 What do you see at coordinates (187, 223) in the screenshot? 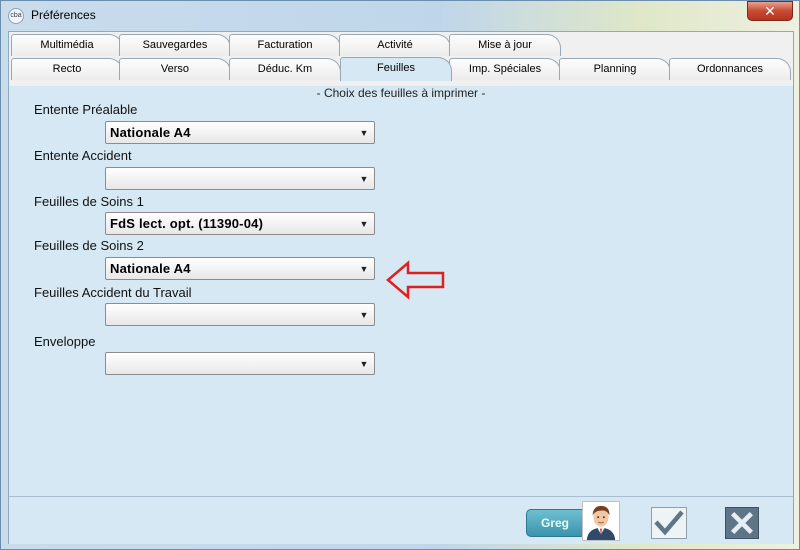
I see `combo-value: FdS lect. opt. (11390-04)` at bounding box center [187, 223].